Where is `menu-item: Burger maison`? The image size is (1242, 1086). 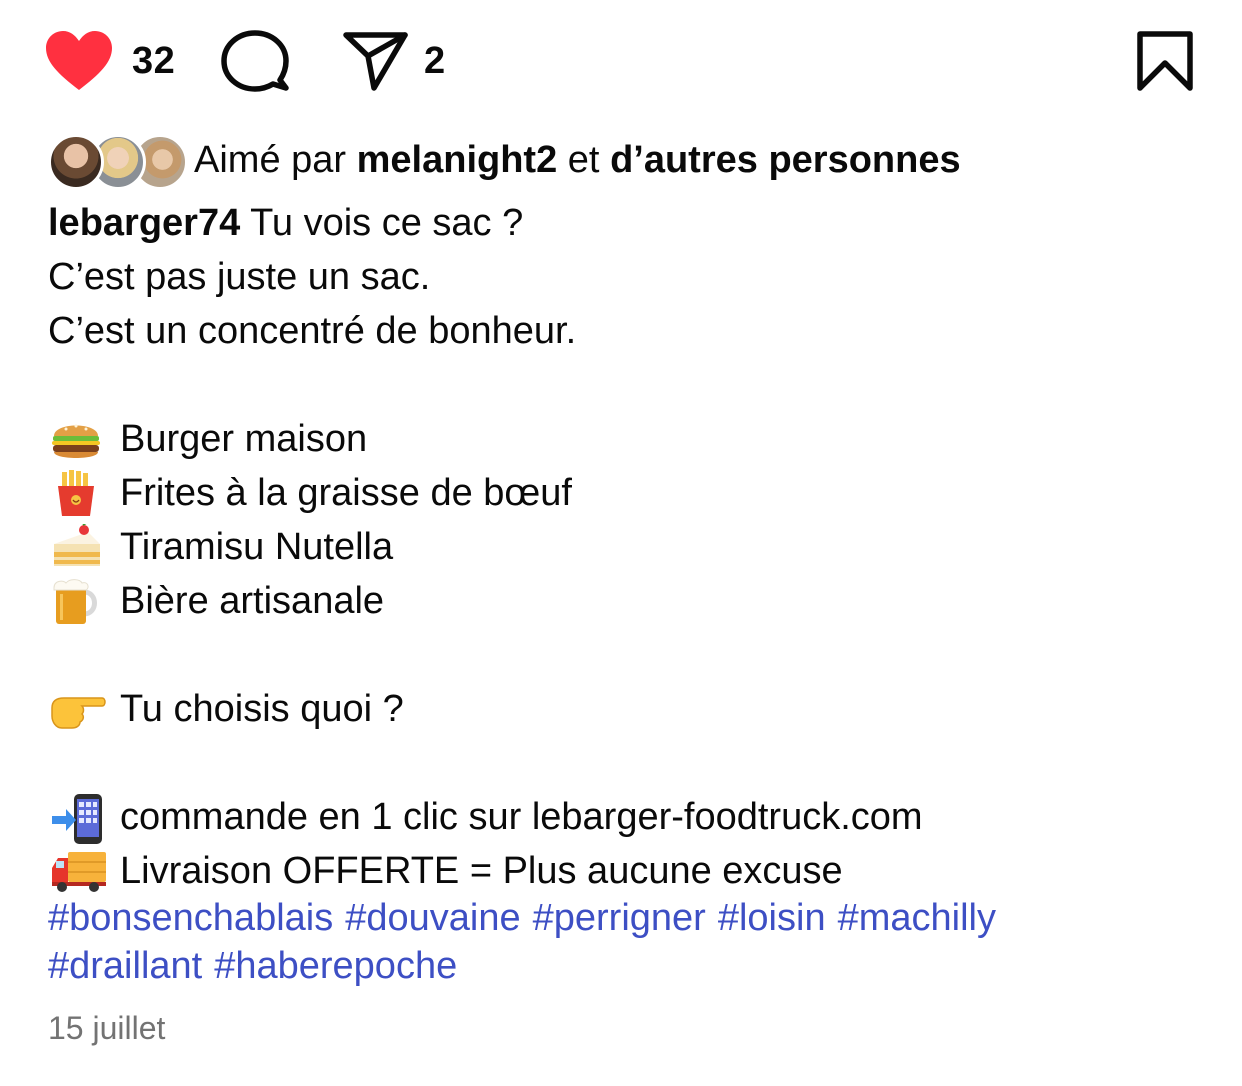 menu-item: Burger maison is located at coordinates (628, 439).